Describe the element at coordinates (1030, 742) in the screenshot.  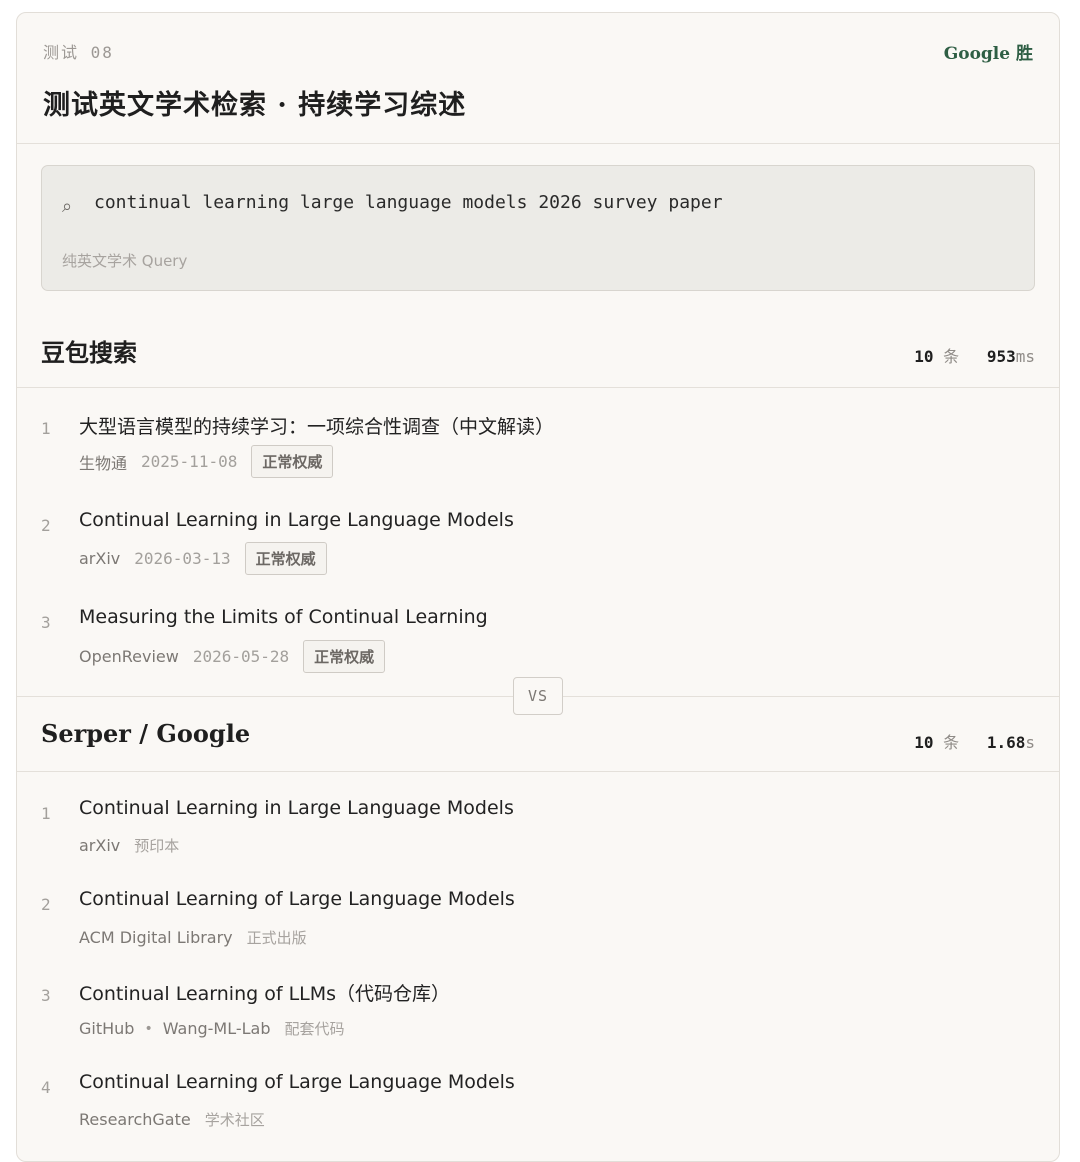
I see `google-duration-unit: s` at that location.